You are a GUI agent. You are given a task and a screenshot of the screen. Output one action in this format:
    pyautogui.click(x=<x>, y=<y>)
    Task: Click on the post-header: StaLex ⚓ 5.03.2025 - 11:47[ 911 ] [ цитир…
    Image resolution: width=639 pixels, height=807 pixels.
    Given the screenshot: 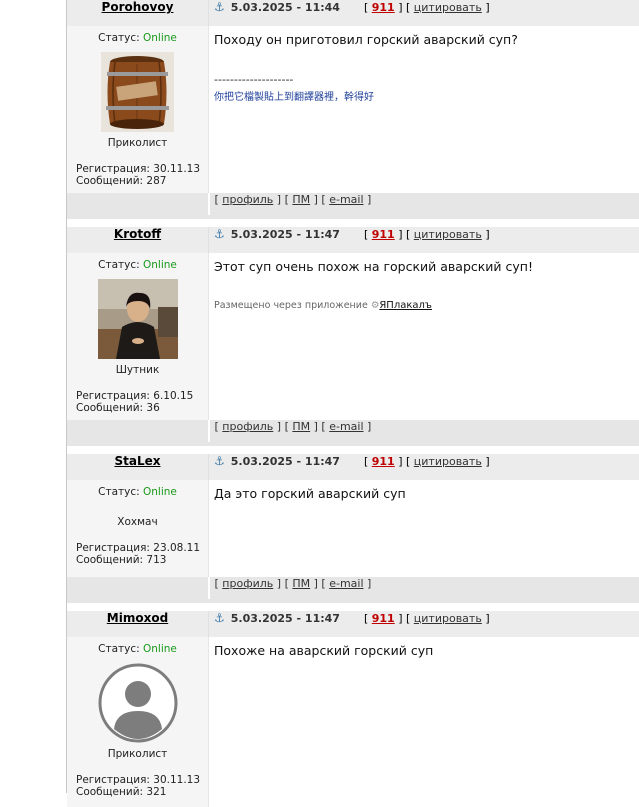 What is the action you would take?
    pyautogui.click(x=353, y=467)
    